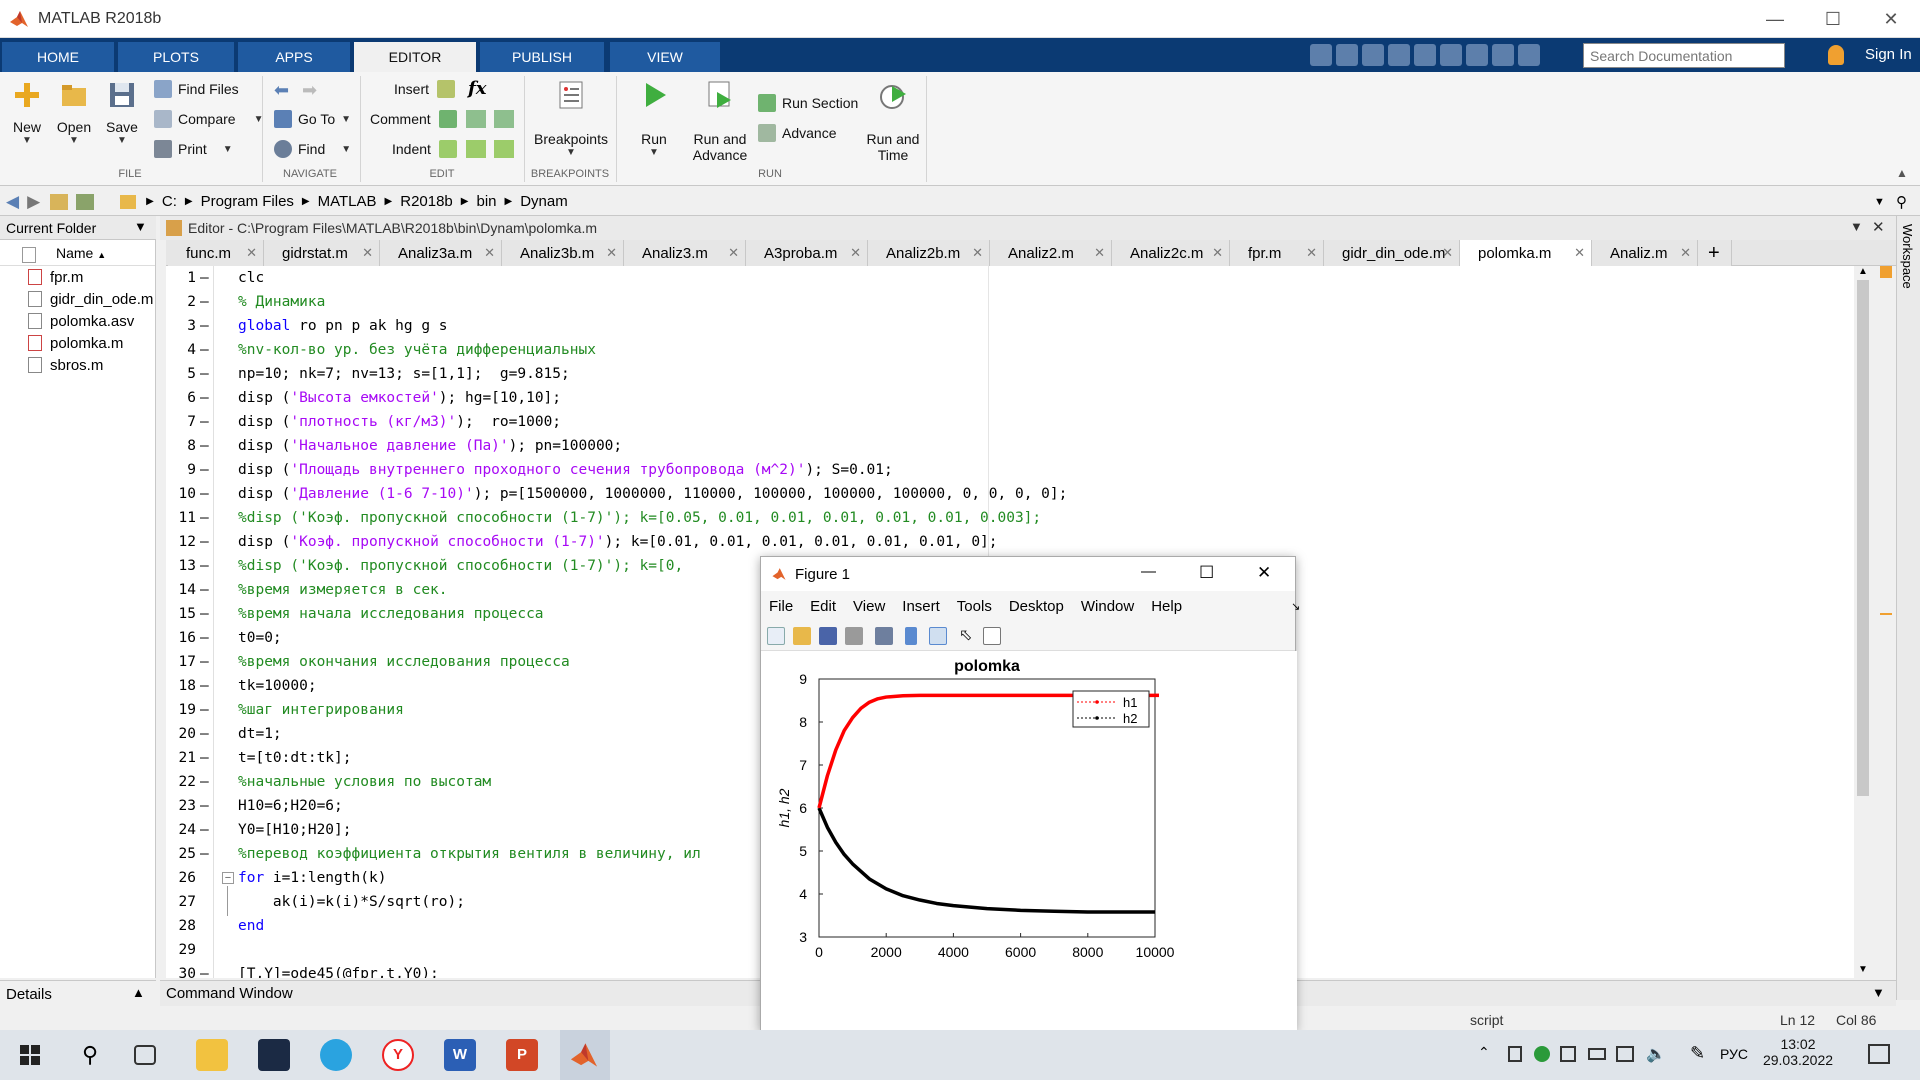  What do you see at coordinates (398, 1055) in the screenshot?
I see `yandex-browser-icon: Y` at bounding box center [398, 1055].